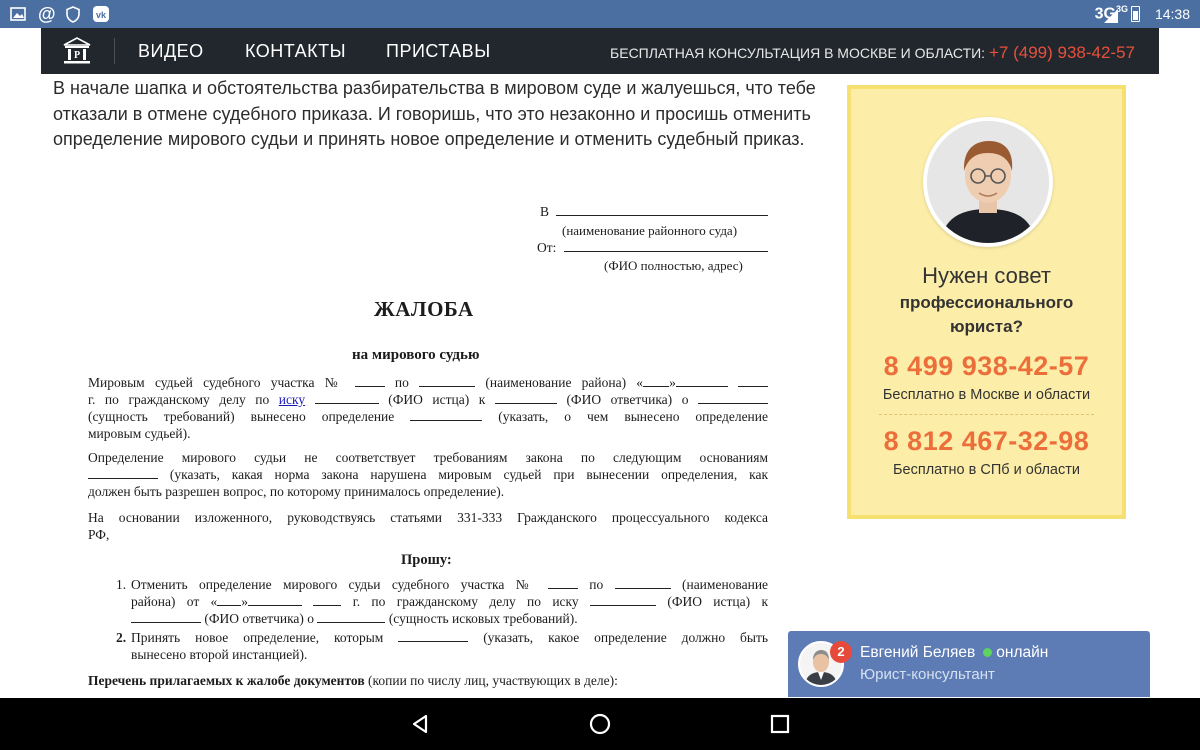 The width and height of the screenshot is (1200, 750). Describe the element at coordinates (219, 654) in the screenshot. I see `doc-item2-line2: вынесено второй инстанцией).` at that location.